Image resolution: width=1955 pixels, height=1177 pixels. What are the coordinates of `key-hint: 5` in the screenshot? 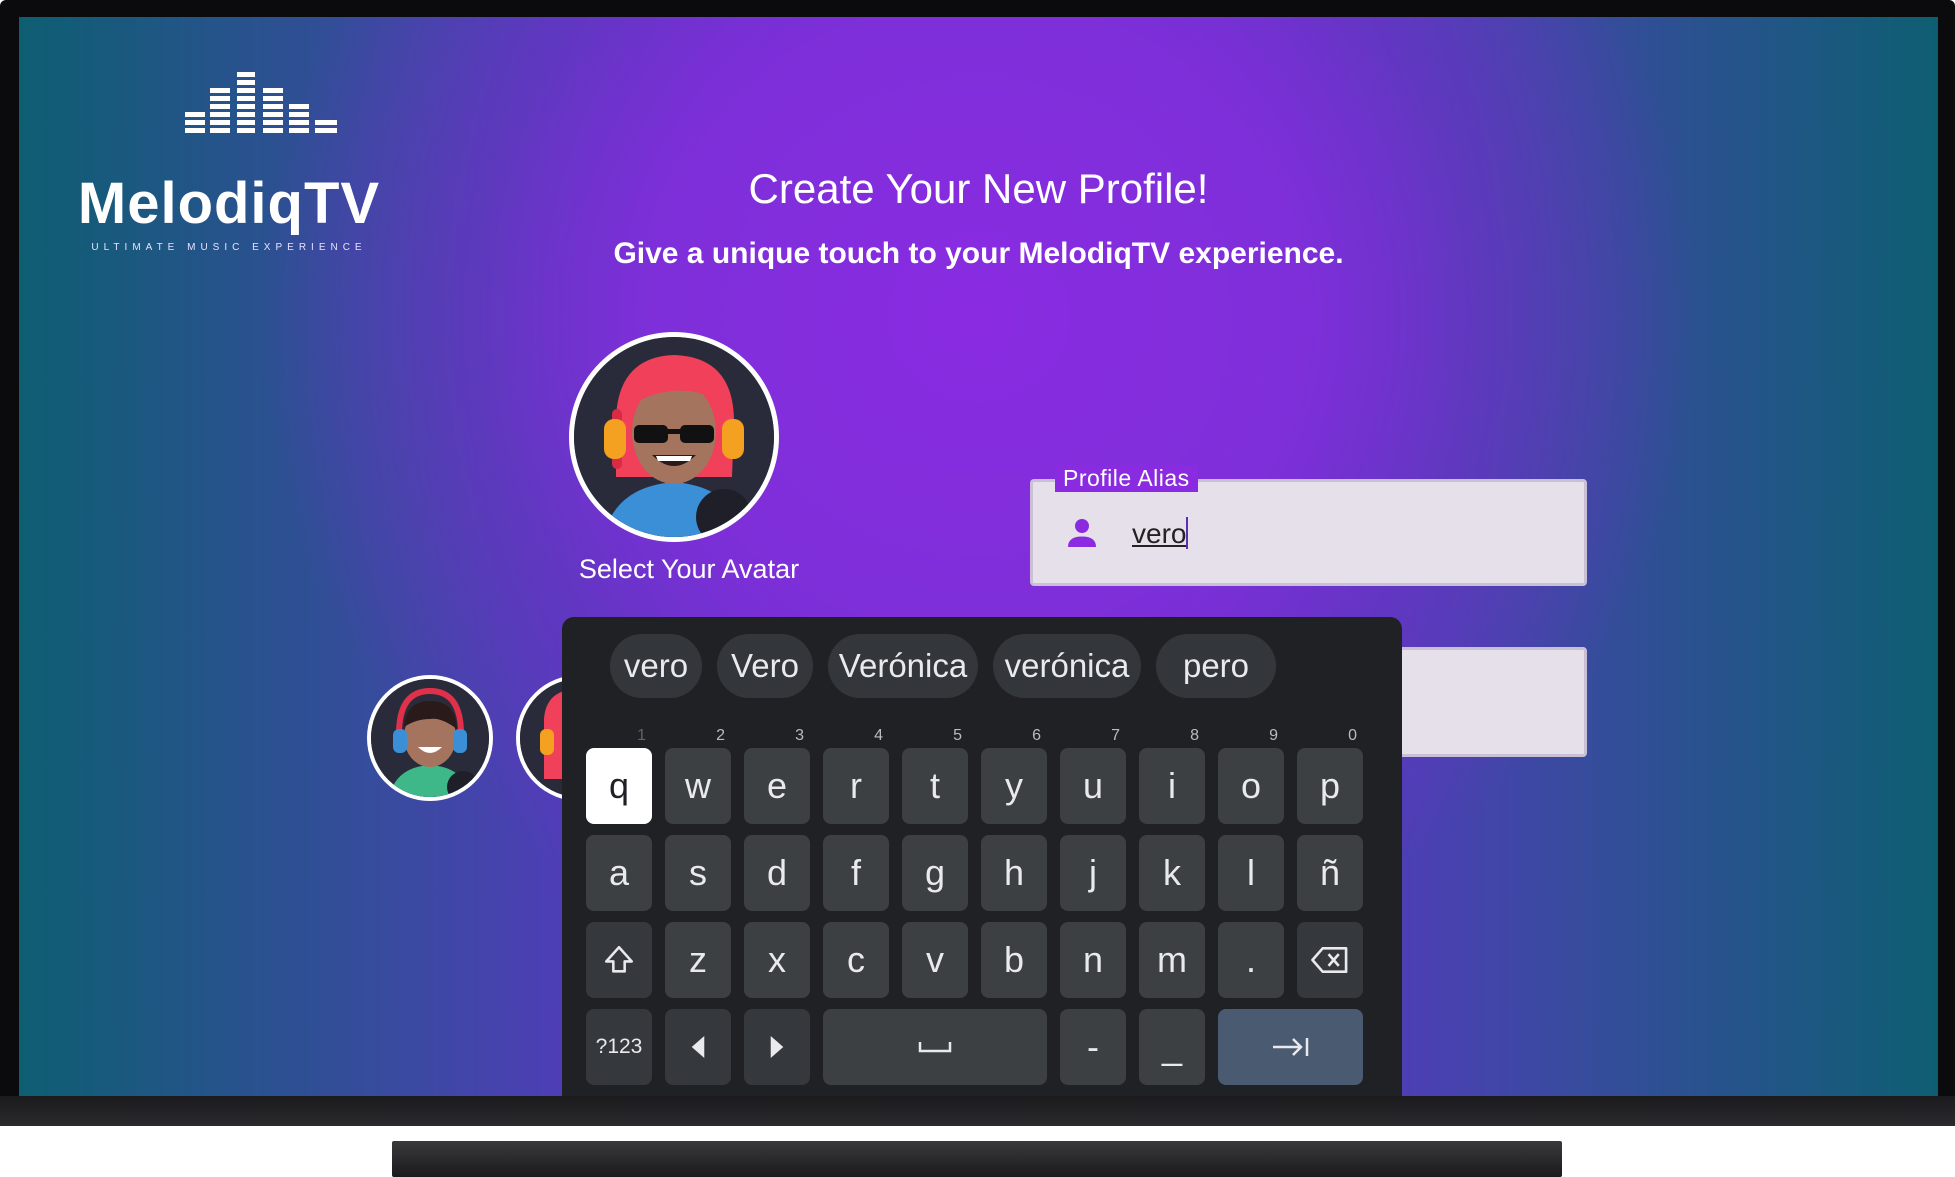 It's located at (957, 735).